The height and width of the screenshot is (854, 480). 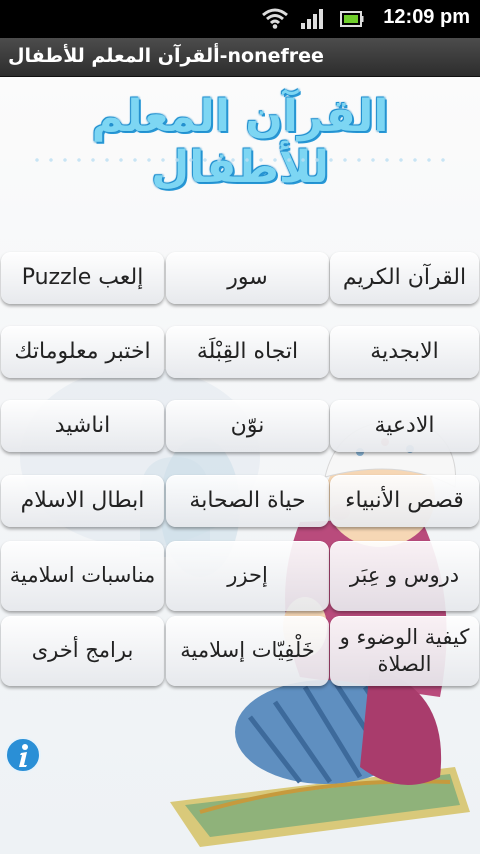 What do you see at coordinates (247, 651) in the screenshot?
I see `wallpapers-button: خَلْفِيّات إسلامية` at bounding box center [247, 651].